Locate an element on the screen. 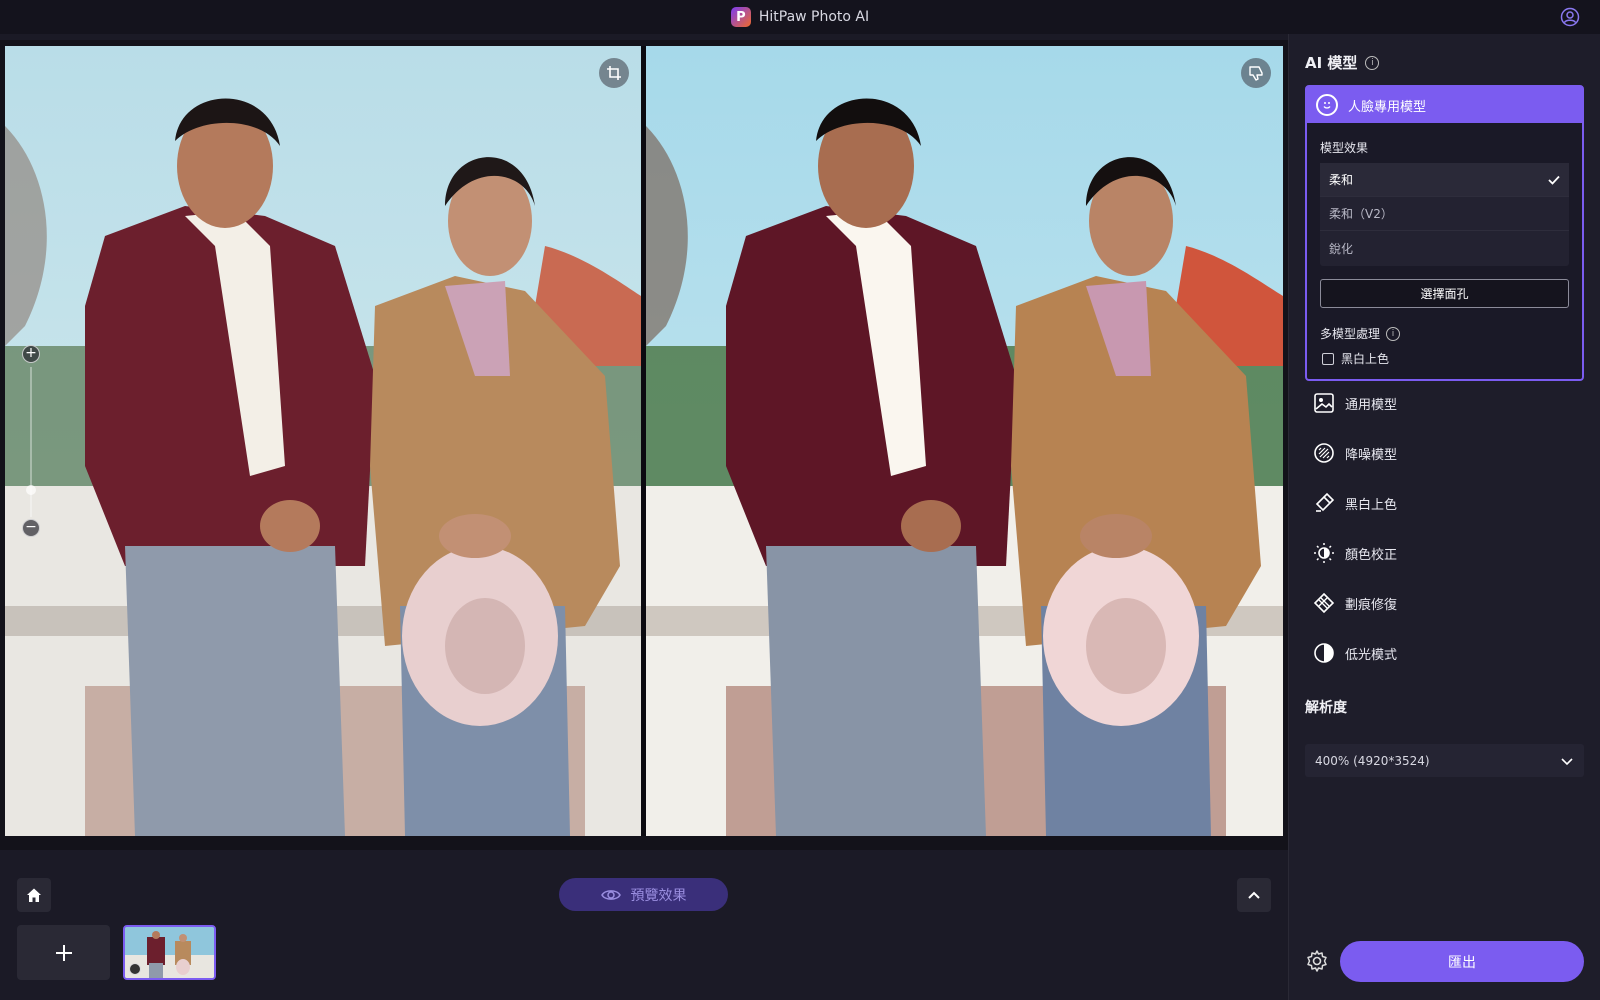 Image resolution: width=1600 pixels, height=1000 pixels. plus-icon is located at coordinates (63, 952).